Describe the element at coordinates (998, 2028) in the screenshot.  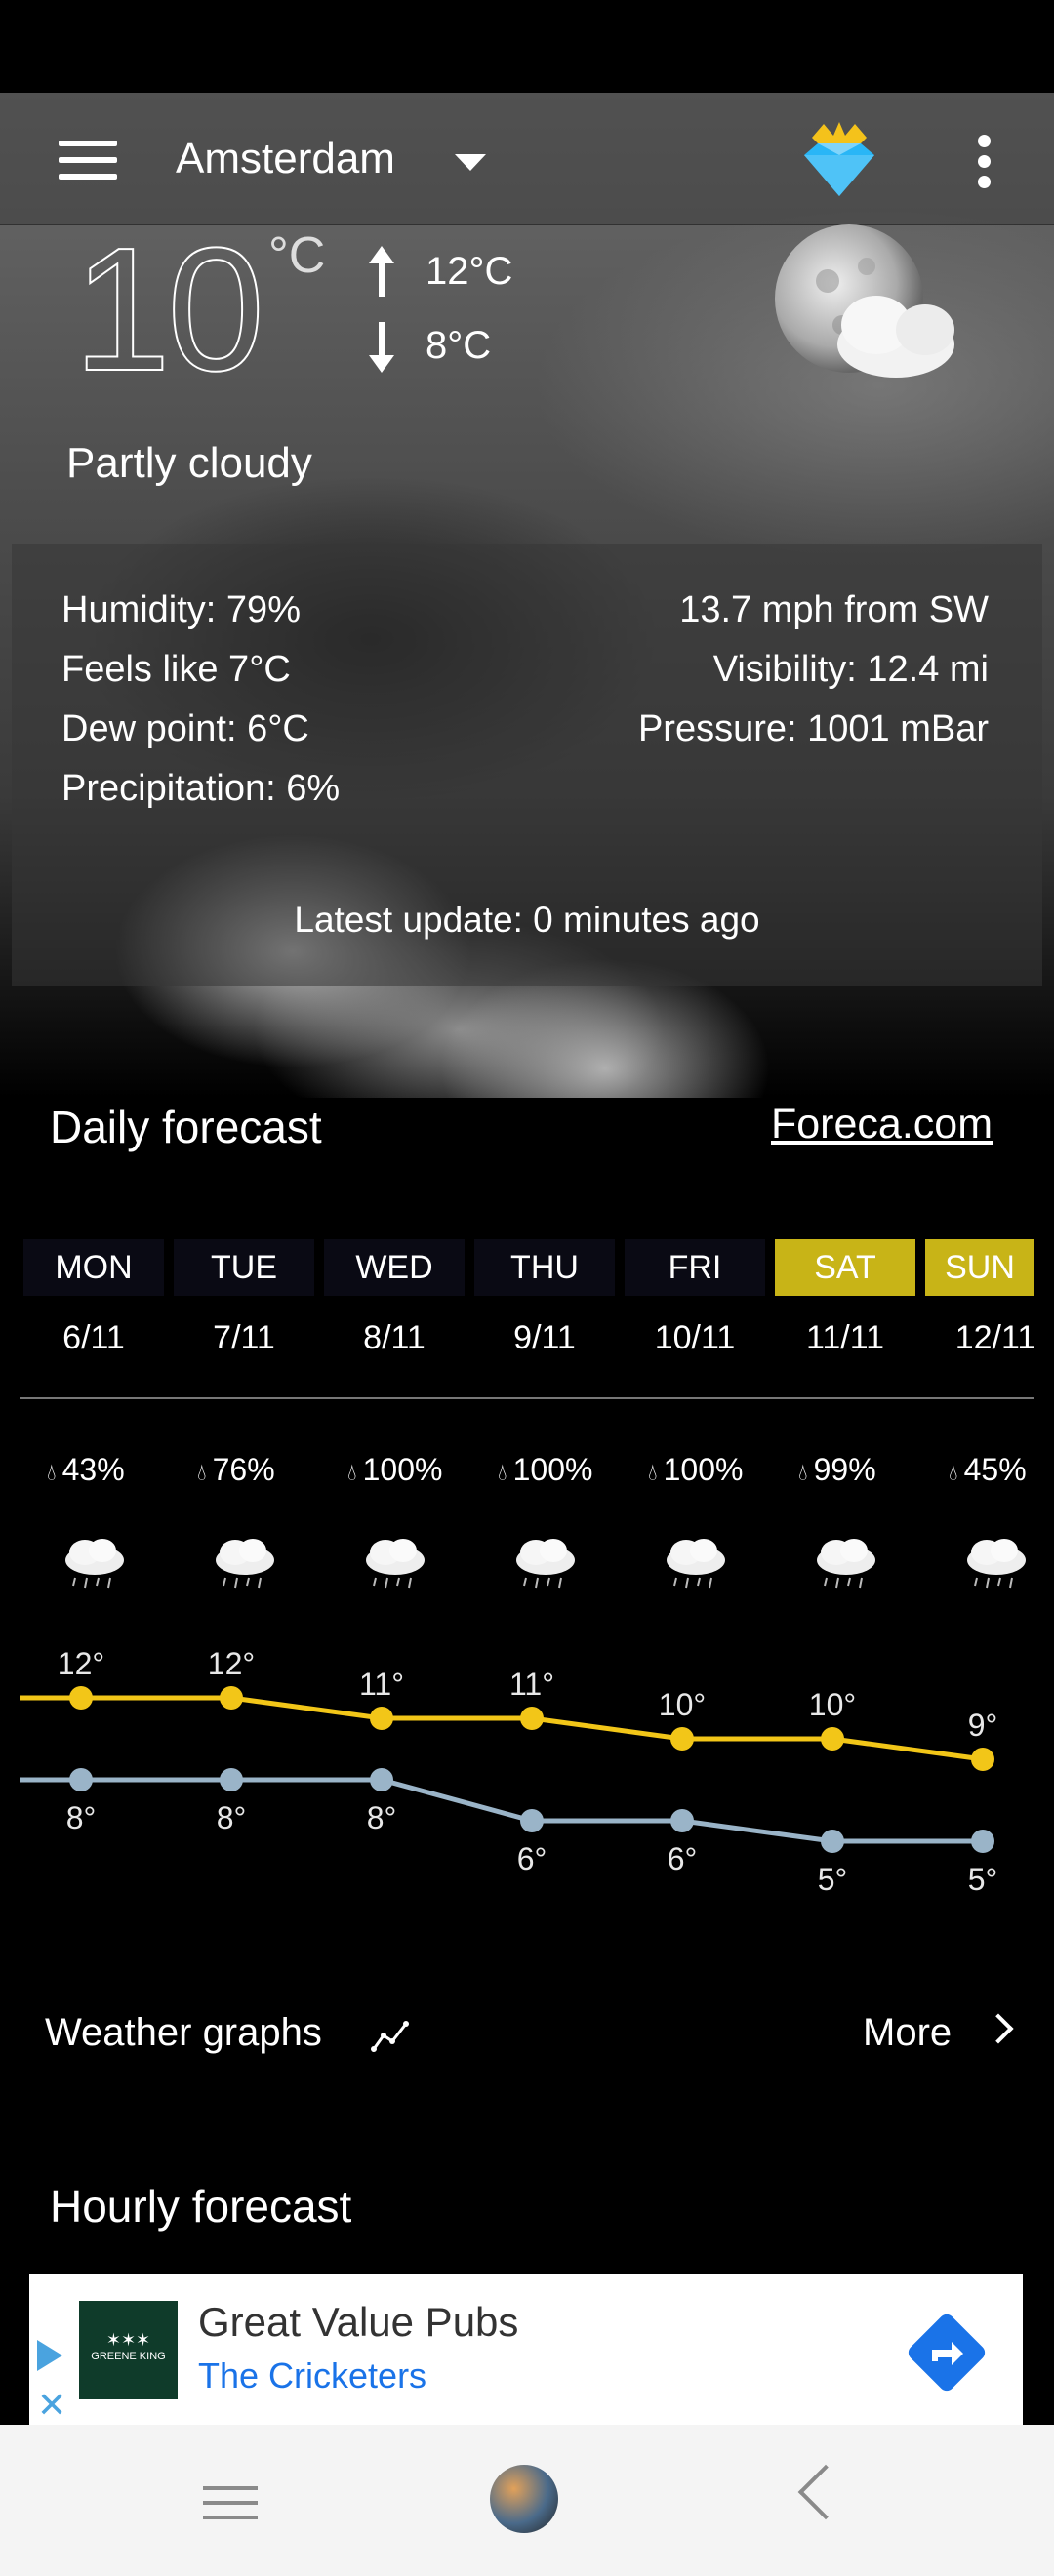
I see `chevron-right-icon` at that location.